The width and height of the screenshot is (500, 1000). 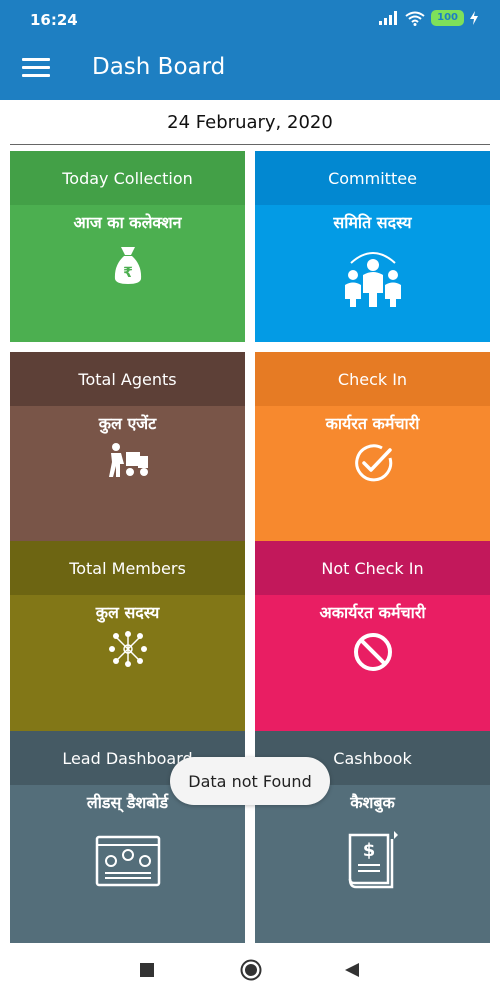 What do you see at coordinates (373, 463) in the screenshot?
I see `check-circle-icon` at bounding box center [373, 463].